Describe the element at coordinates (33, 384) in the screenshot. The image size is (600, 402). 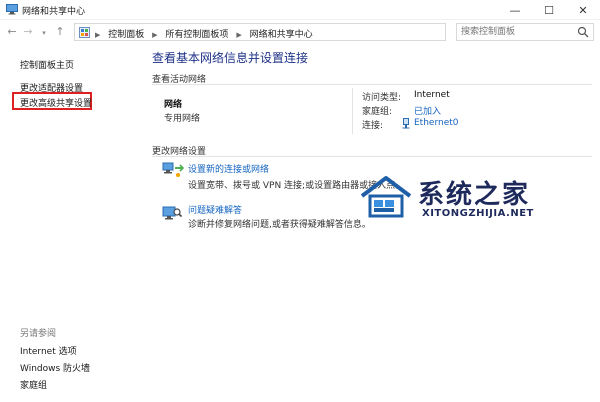
I see `sidebar-item-homegroup: 家庭组` at that location.